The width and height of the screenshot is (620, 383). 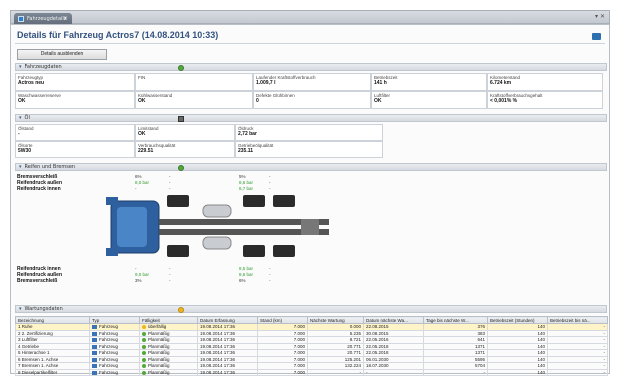 What do you see at coordinates (517, 372) in the screenshot?
I see `cell-hours: 140` at bounding box center [517, 372].